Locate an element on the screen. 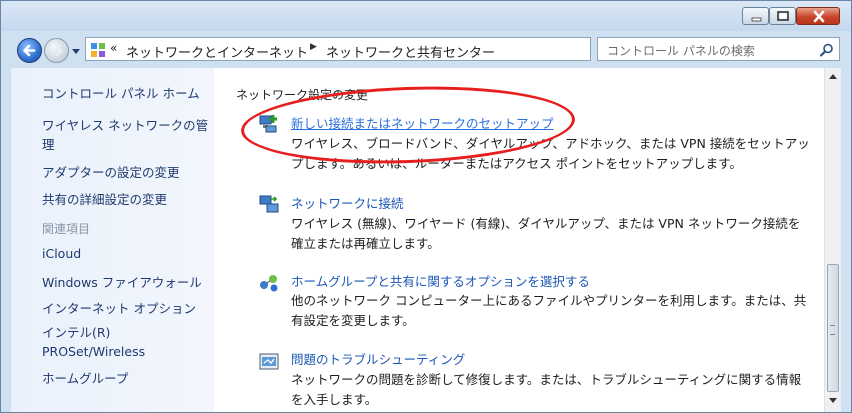  sidebar-item-intel: インテル(R) PROSet/Wireless is located at coordinates (127, 342).